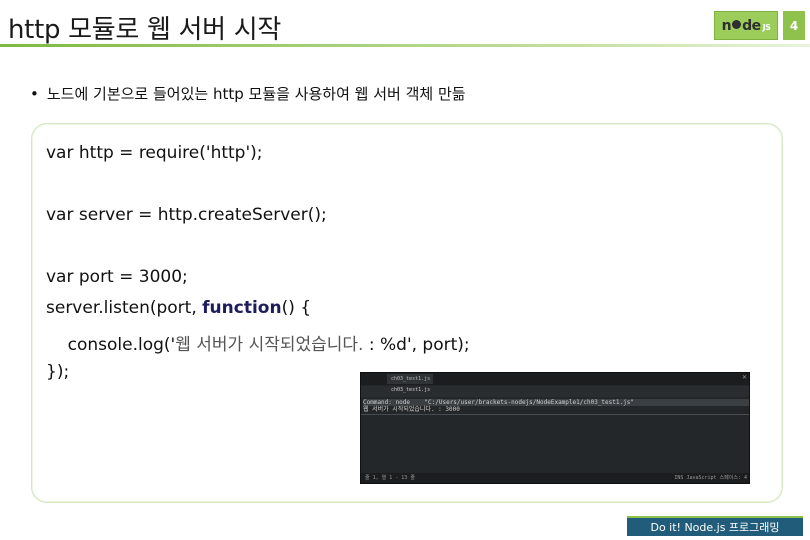  Describe the element at coordinates (154, 153) in the screenshot. I see `code-line-1: var http = require('http');` at that location.